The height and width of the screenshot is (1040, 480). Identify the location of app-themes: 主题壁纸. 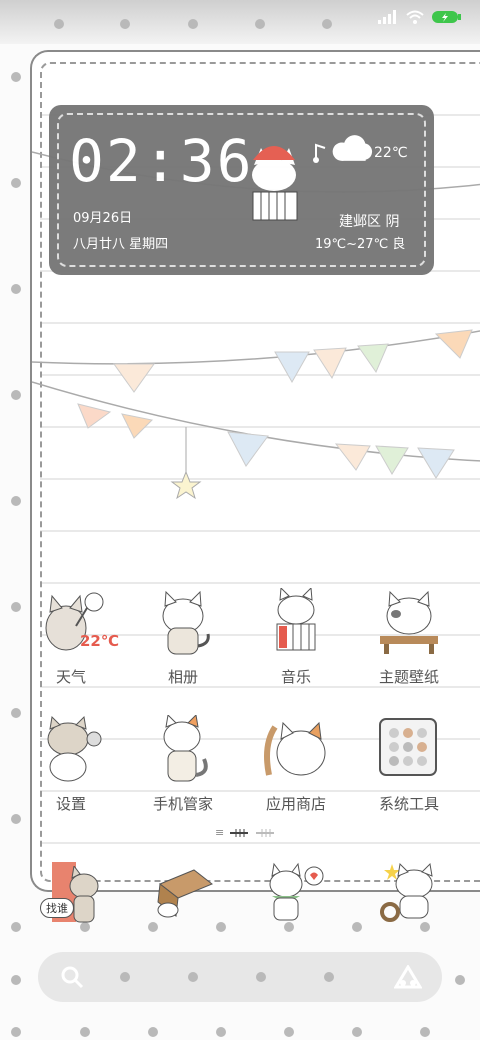
(409, 637).